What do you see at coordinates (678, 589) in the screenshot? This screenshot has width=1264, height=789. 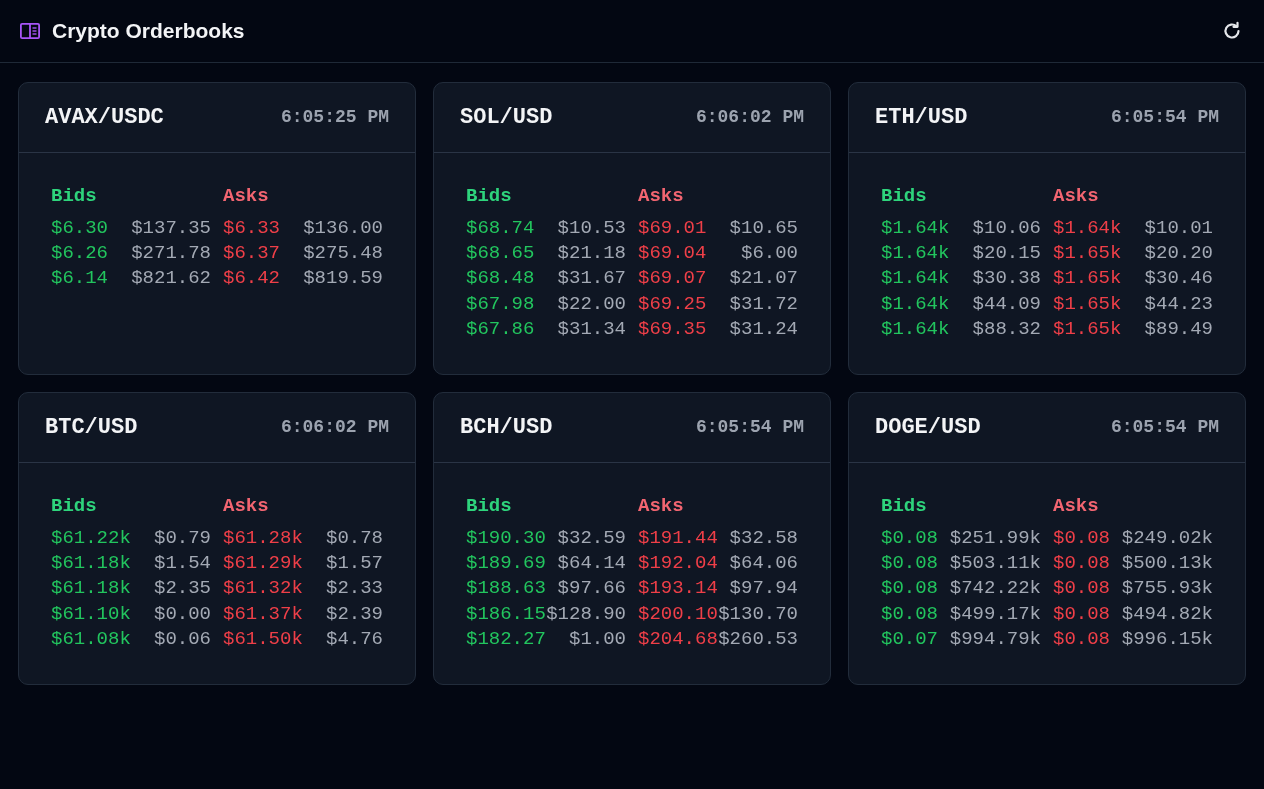 I see `ask-price: $193.14` at bounding box center [678, 589].